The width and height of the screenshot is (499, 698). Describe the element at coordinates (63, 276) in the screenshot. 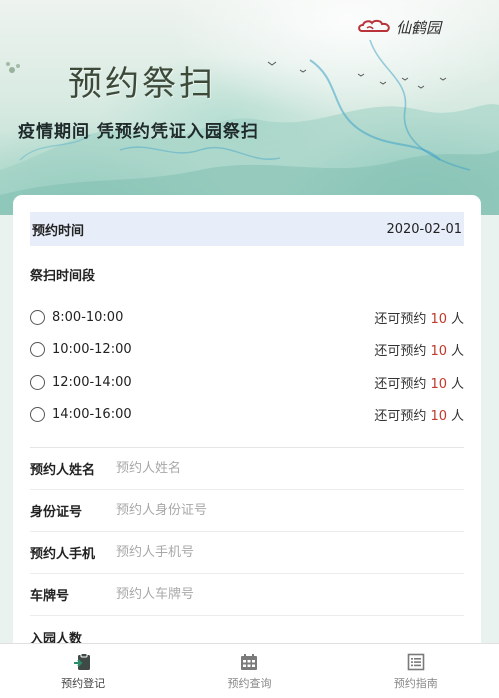

I see `slot-section-label: 祭扫时间段` at that location.